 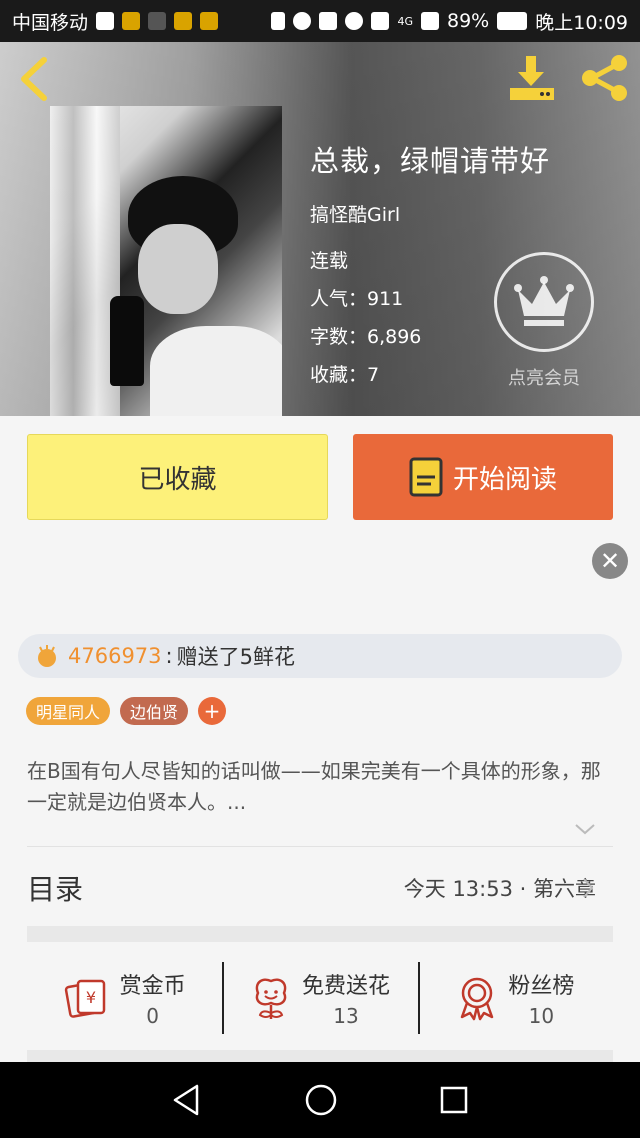 I want to click on book-favorites: 收藏：7, so click(x=345, y=375).